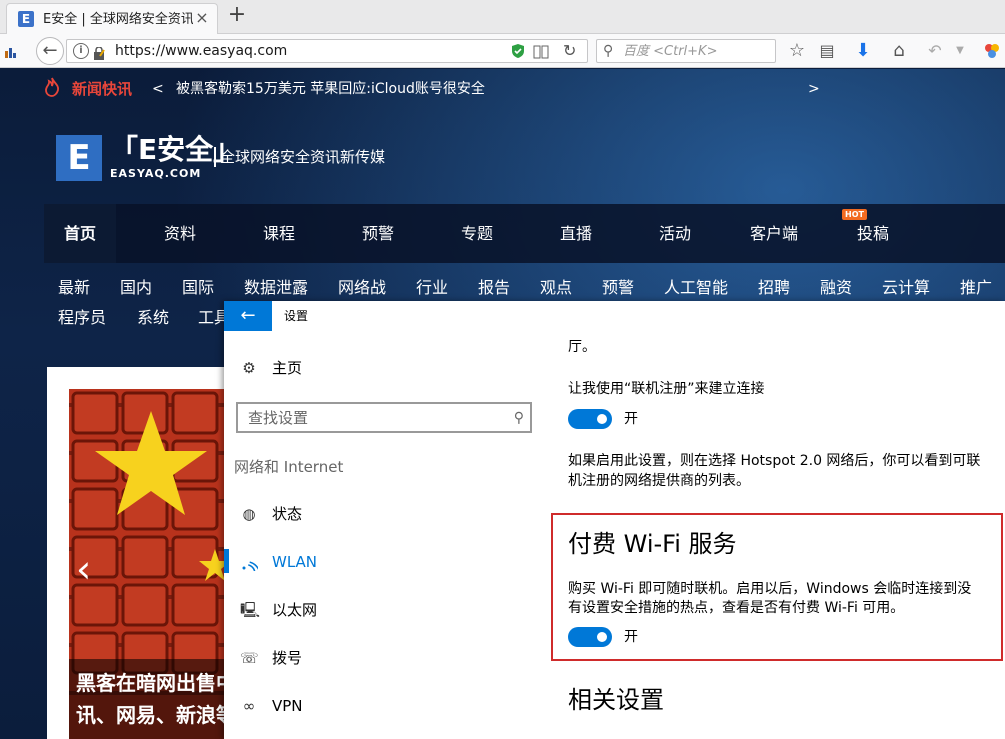 Image resolution: width=1005 pixels, height=739 pixels. Describe the element at coordinates (827, 51) in the screenshot. I see `reading-list-icon: ▤` at that location.